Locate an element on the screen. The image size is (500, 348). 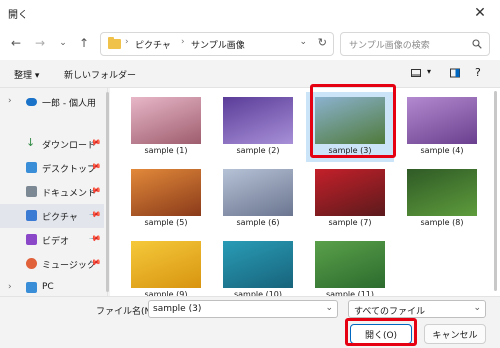
breadcrumb-sample-images: サンプル画像 is located at coordinates (218, 44).